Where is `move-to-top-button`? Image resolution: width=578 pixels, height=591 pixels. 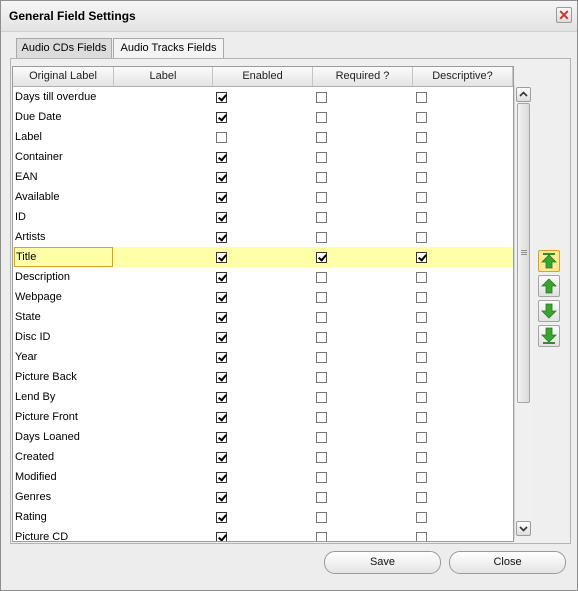 move-to-top-button is located at coordinates (549, 261).